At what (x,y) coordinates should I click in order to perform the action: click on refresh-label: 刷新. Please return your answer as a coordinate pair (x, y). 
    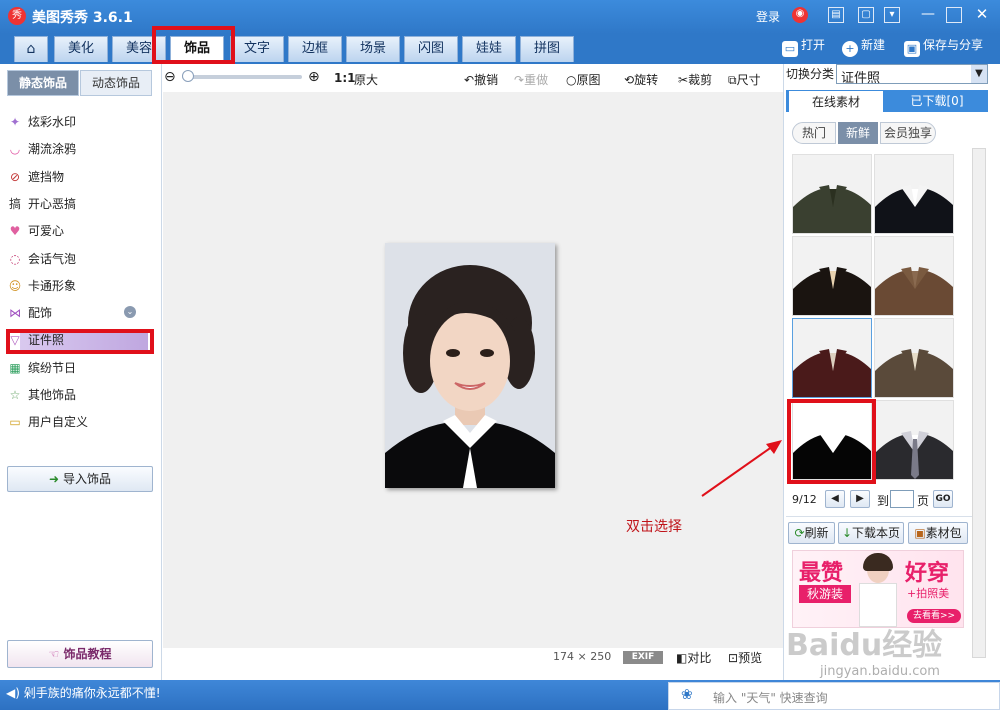
    Looking at the image, I should click on (816, 533).